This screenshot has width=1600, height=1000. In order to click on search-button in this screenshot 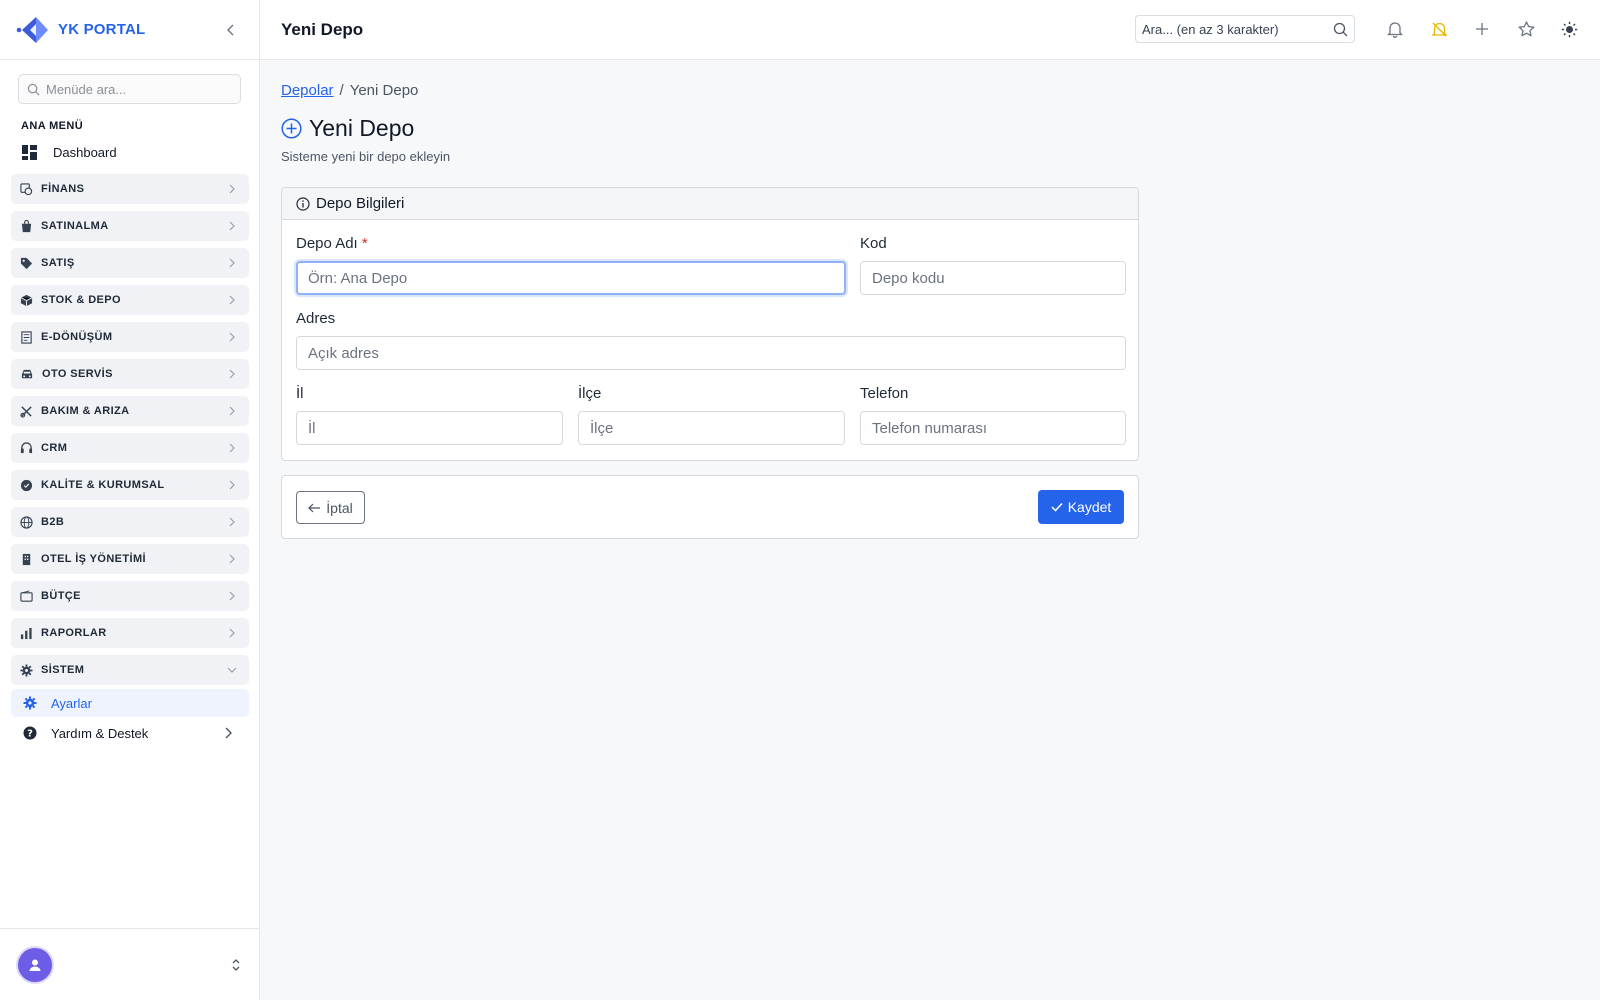, I will do `click(1340, 29)`.